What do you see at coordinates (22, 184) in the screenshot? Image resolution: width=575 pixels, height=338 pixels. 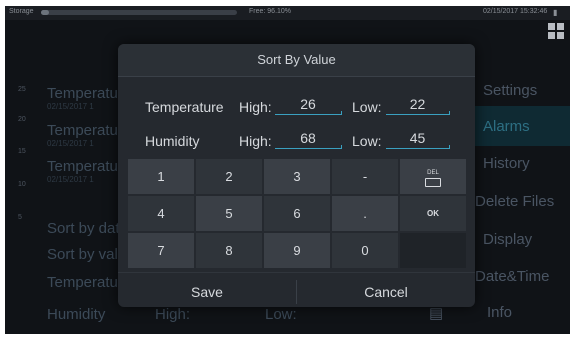 I see `y-tick: 10` at bounding box center [22, 184].